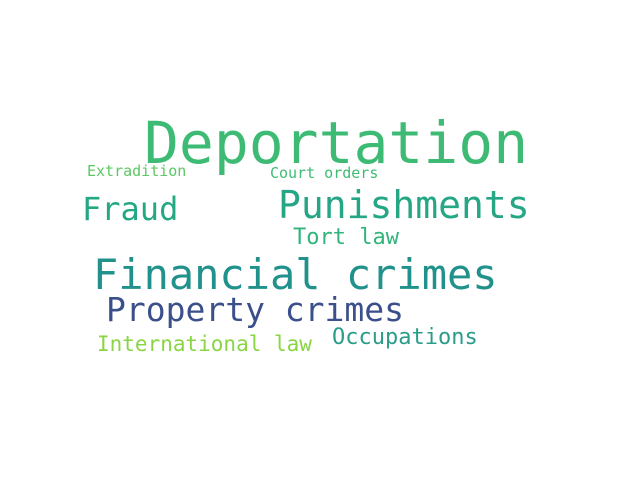 The width and height of the screenshot is (640, 480). I want to click on word-property-crimes: Property crimes, so click(255, 309).